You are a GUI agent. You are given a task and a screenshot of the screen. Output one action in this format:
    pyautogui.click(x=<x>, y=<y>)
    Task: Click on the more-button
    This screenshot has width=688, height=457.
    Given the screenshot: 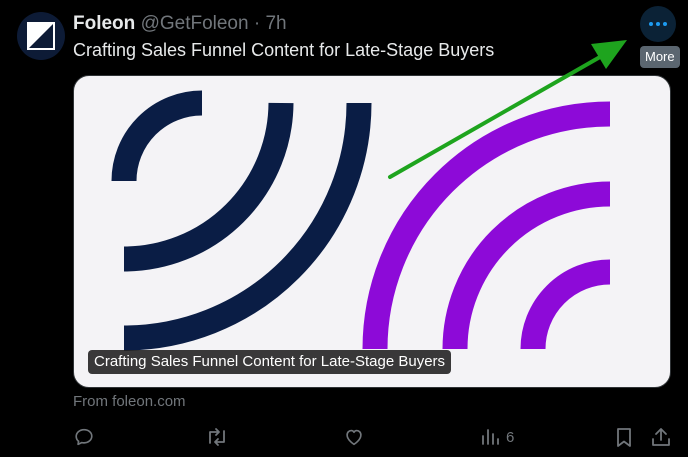 What is the action you would take?
    pyautogui.click(x=658, y=24)
    